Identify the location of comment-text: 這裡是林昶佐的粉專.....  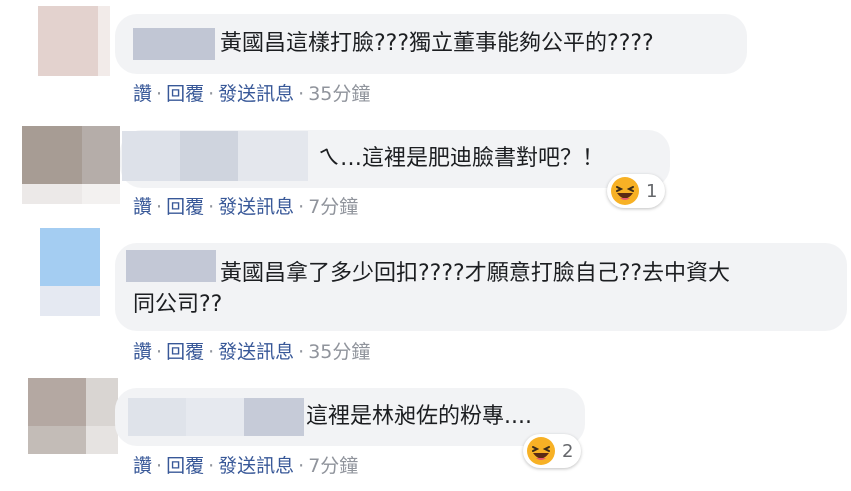
(419, 416).